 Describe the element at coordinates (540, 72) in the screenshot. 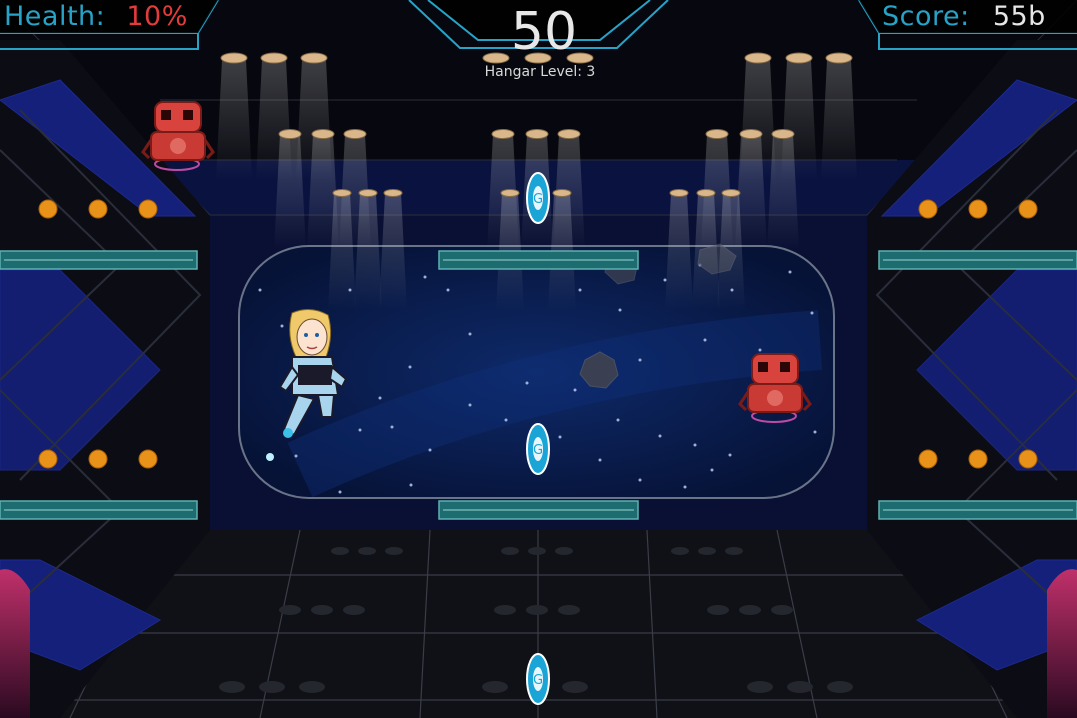

I see `level-indicator: Hangar Level: 3` at that location.